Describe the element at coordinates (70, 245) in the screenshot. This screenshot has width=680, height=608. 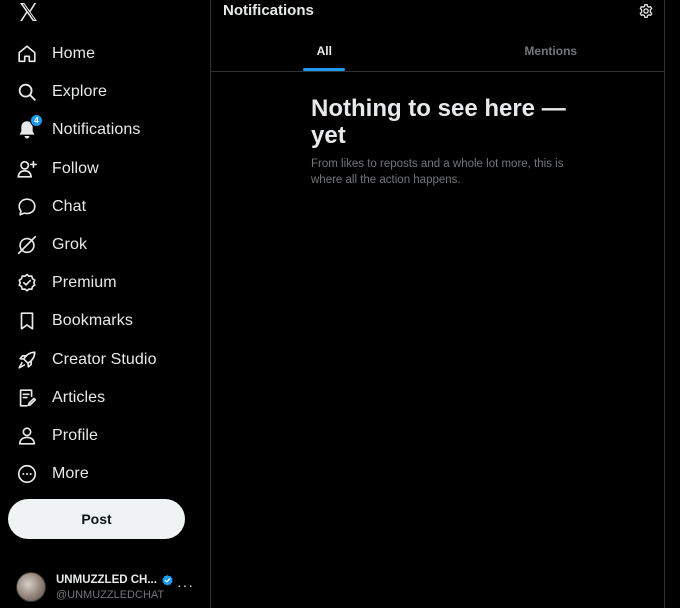
I see `sidebar-item-label: Grok` at that location.